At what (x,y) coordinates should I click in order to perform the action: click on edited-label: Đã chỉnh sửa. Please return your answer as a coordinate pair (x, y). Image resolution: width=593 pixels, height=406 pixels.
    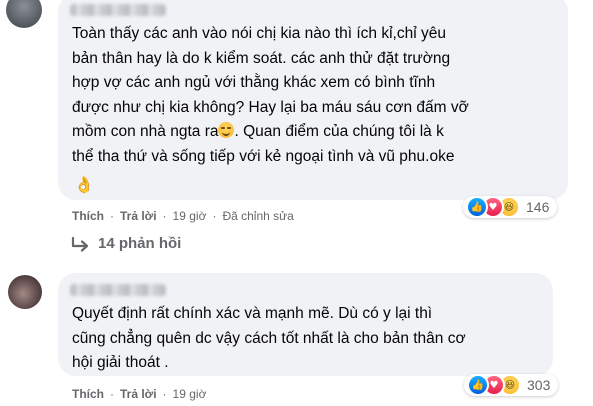
    Looking at the image, I should click on (257, 216).